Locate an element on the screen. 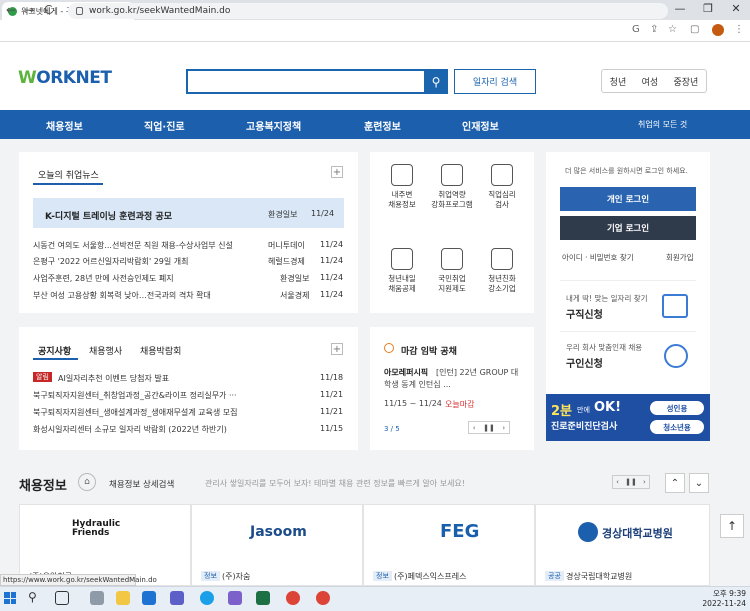 This screenshot has width=750, height=611. job-search-button: 일자리 검색 is located at coordinates (495, 81).